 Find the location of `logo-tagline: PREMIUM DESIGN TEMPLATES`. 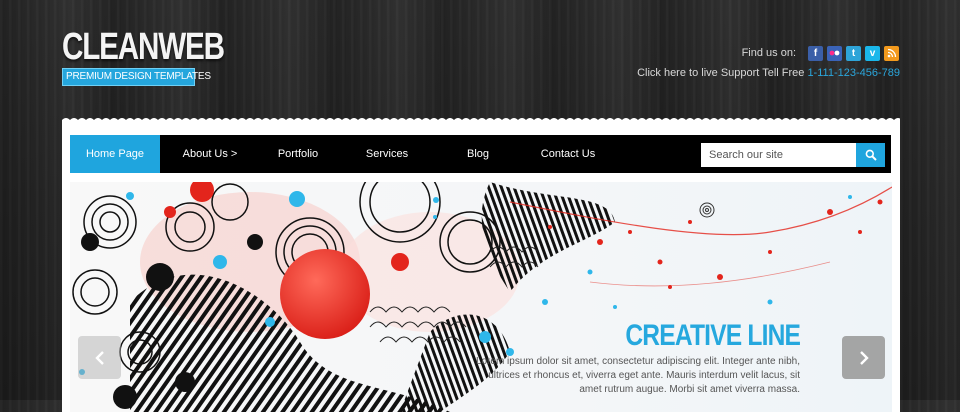

logo-tagline: PREMIUM DESIGN TEMPLATES is located at coordinates (136, 77).